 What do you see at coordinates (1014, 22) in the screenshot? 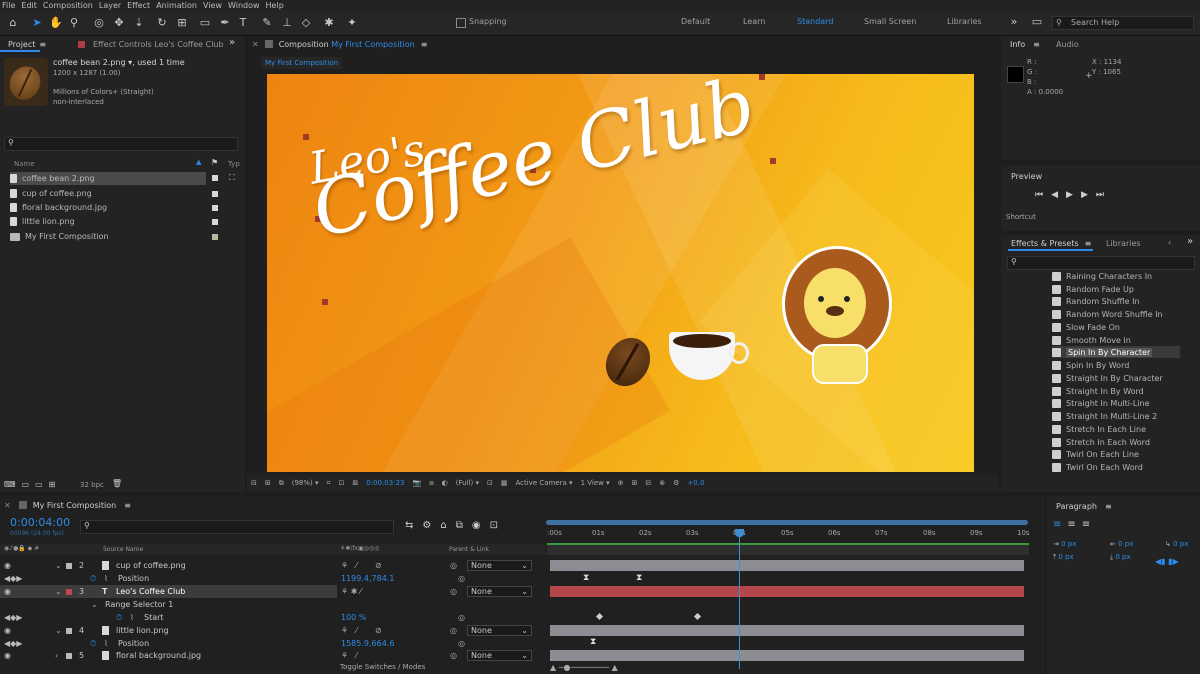
I see `more-workspaces-icon: »` at bounding box center [1014, 22].